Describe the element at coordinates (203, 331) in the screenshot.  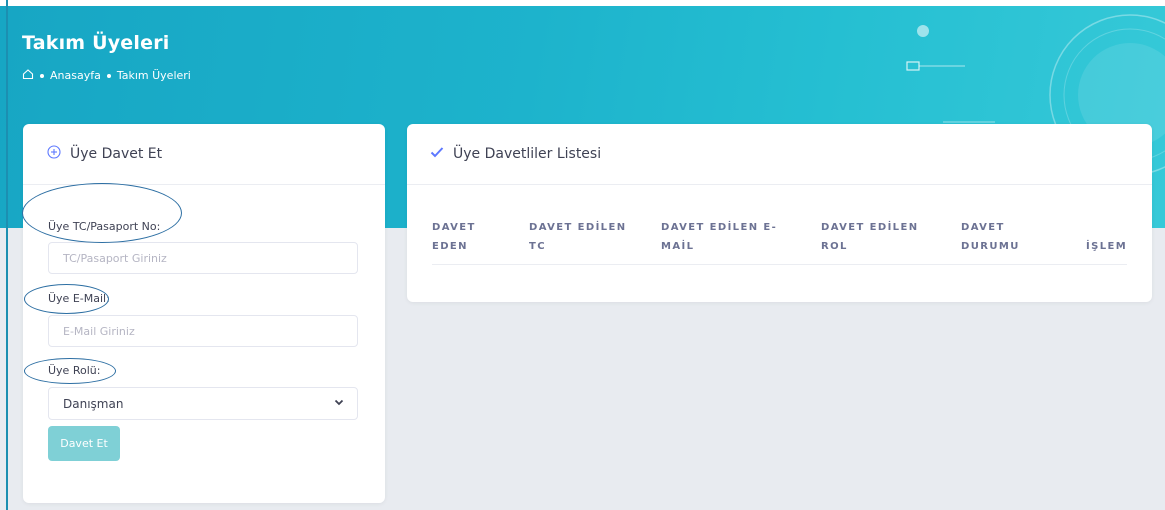
I see `email-input` at that location.